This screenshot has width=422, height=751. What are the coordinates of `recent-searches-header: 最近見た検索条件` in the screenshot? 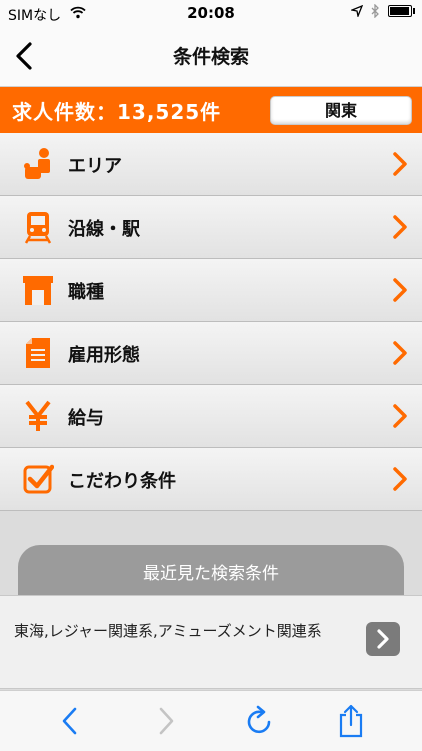 It's located at (211, 571).